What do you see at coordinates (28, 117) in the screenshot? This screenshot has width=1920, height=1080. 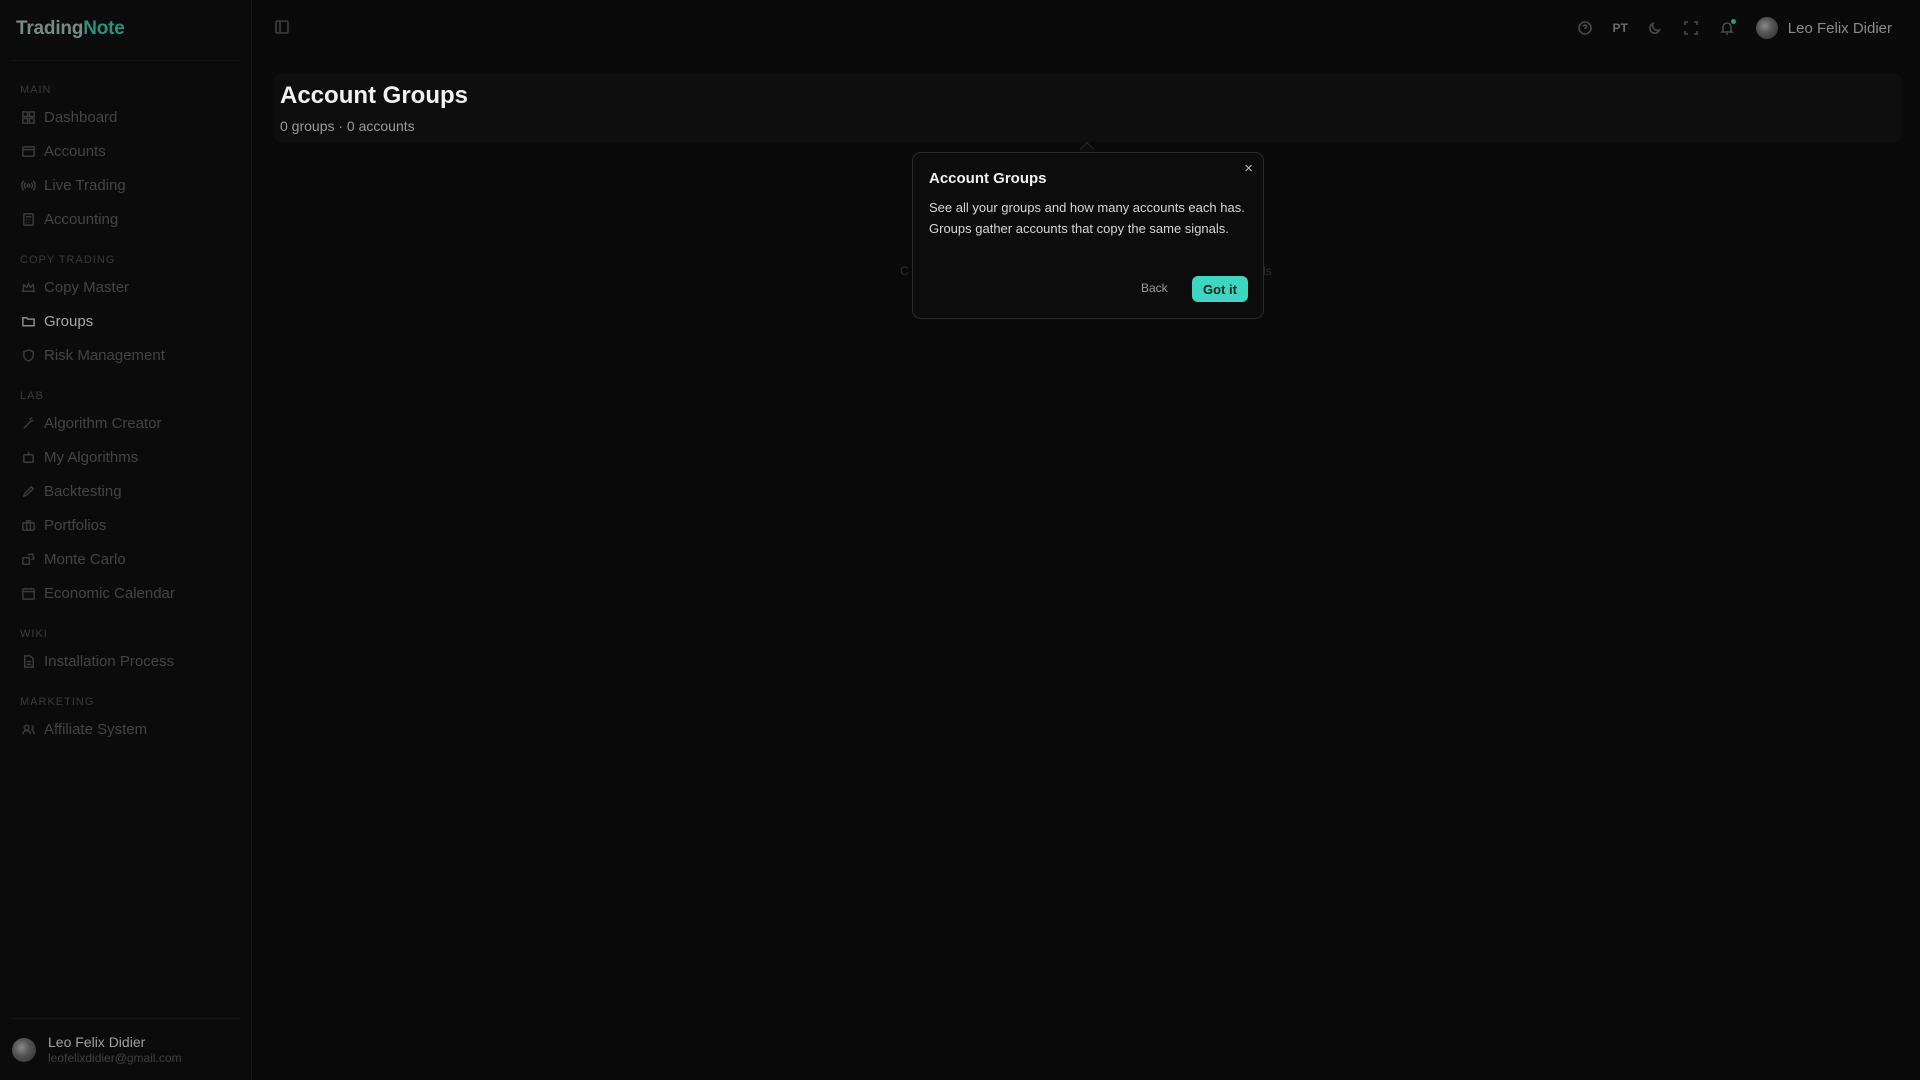 I see `dashboard-icon` at bounding box center [28, 117].